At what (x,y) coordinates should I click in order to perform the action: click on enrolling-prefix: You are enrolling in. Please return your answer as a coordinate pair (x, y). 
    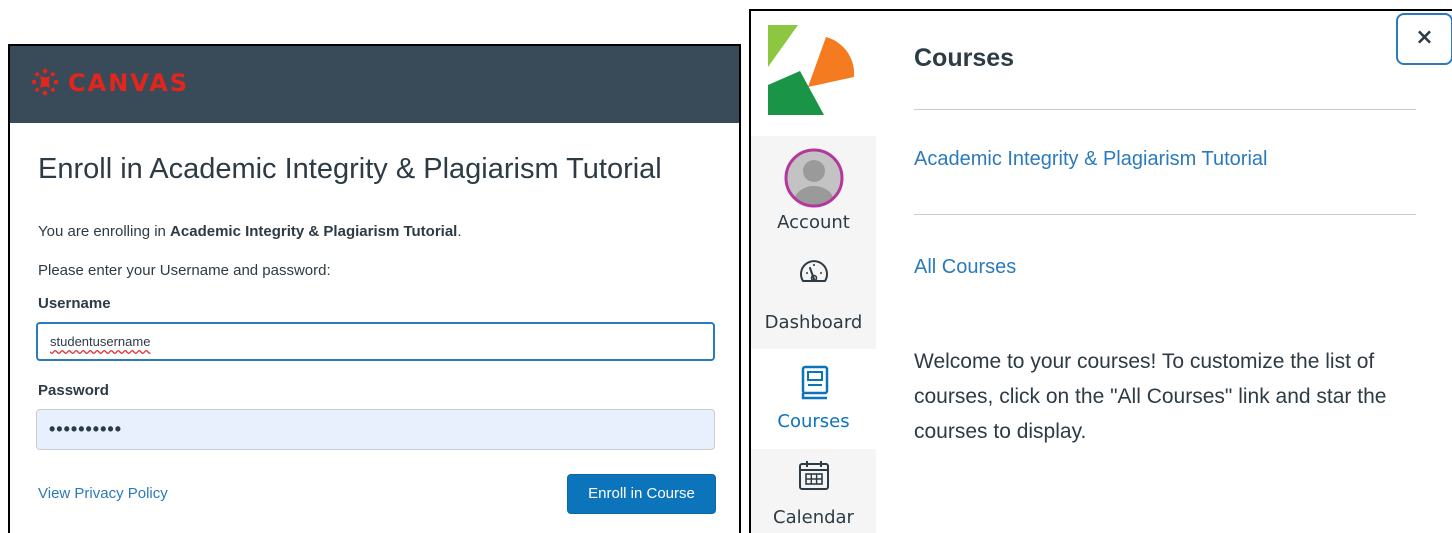
    Looking at the image, I should click on (104, 231).